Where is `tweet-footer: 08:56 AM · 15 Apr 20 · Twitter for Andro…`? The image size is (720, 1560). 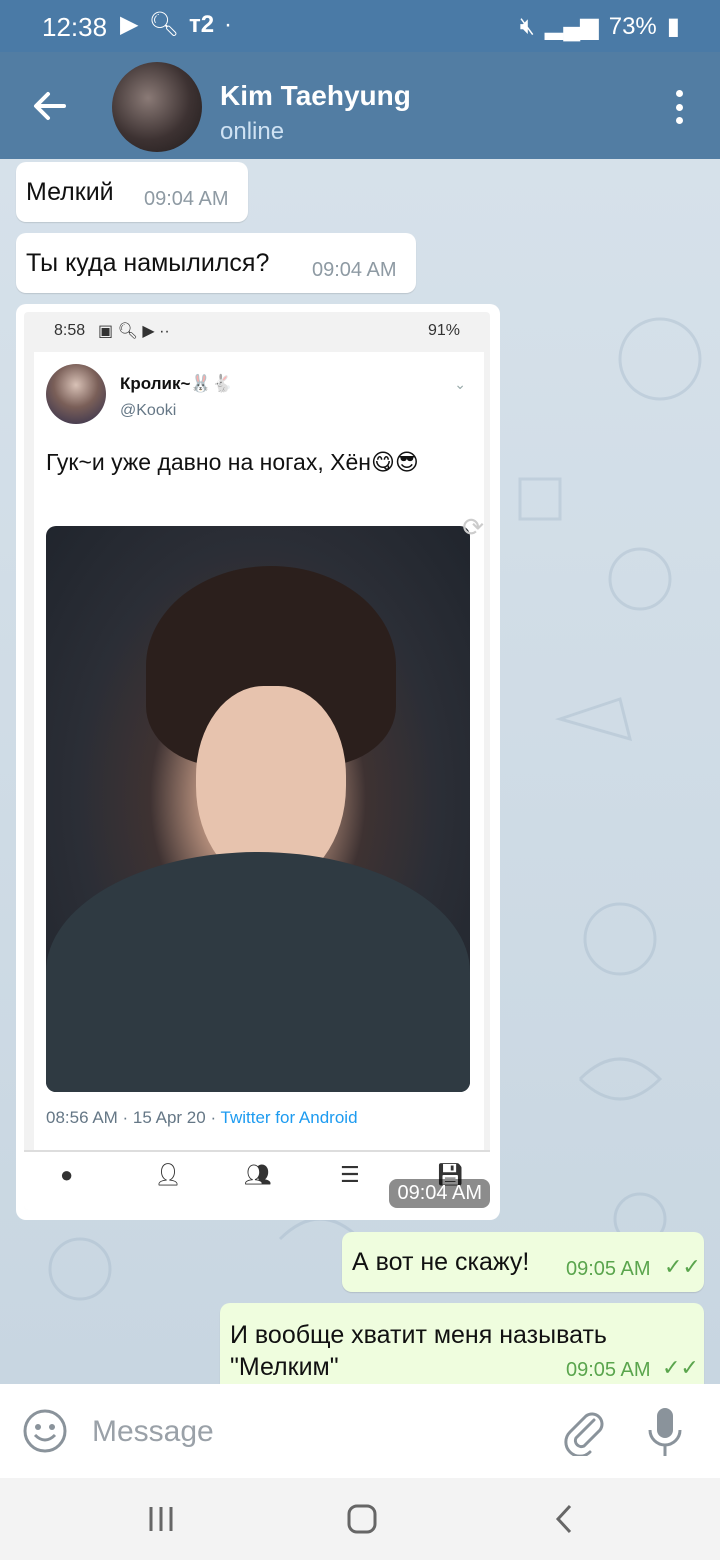
tweet-footer: 08:56 AM · 15 Apr 20 · Twitter for Andro… is located at coordinates (202, 1118).